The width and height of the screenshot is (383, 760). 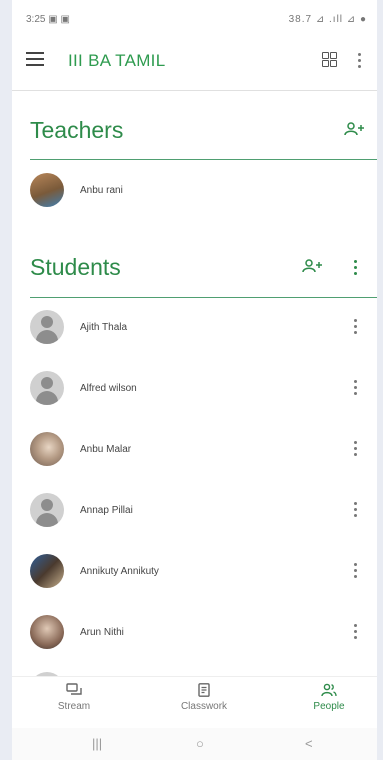 I want to click on classwork-icon, so click(x=204, y=690).